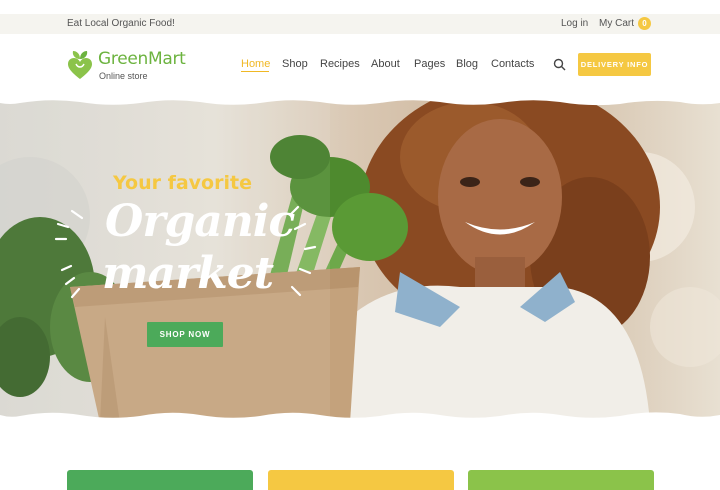  Describe the element at coordinates (340, 64) in the screenshot. I see `nav-item-recipes: Recipes` at that location.